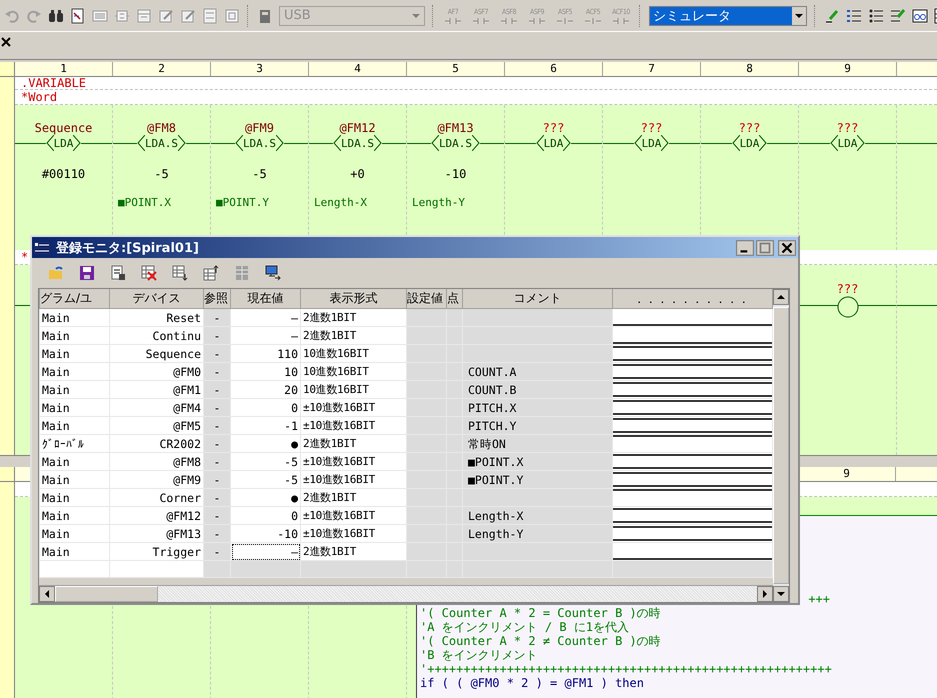  What do you see at coordinates (426, 298) in the screenshot?
I see `column-header: 設定値` at bounding box center [426, 298].